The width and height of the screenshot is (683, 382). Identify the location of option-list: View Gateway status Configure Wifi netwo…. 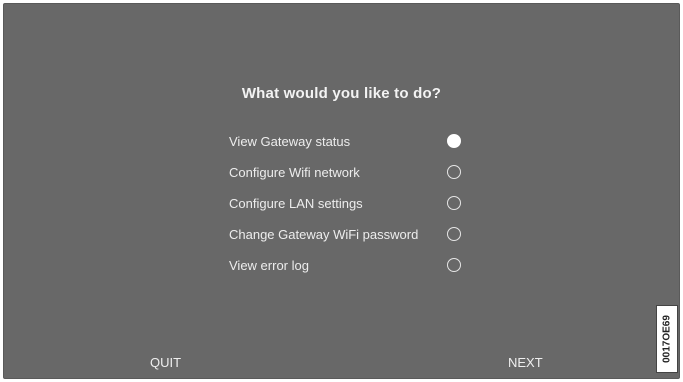
(347, 203).